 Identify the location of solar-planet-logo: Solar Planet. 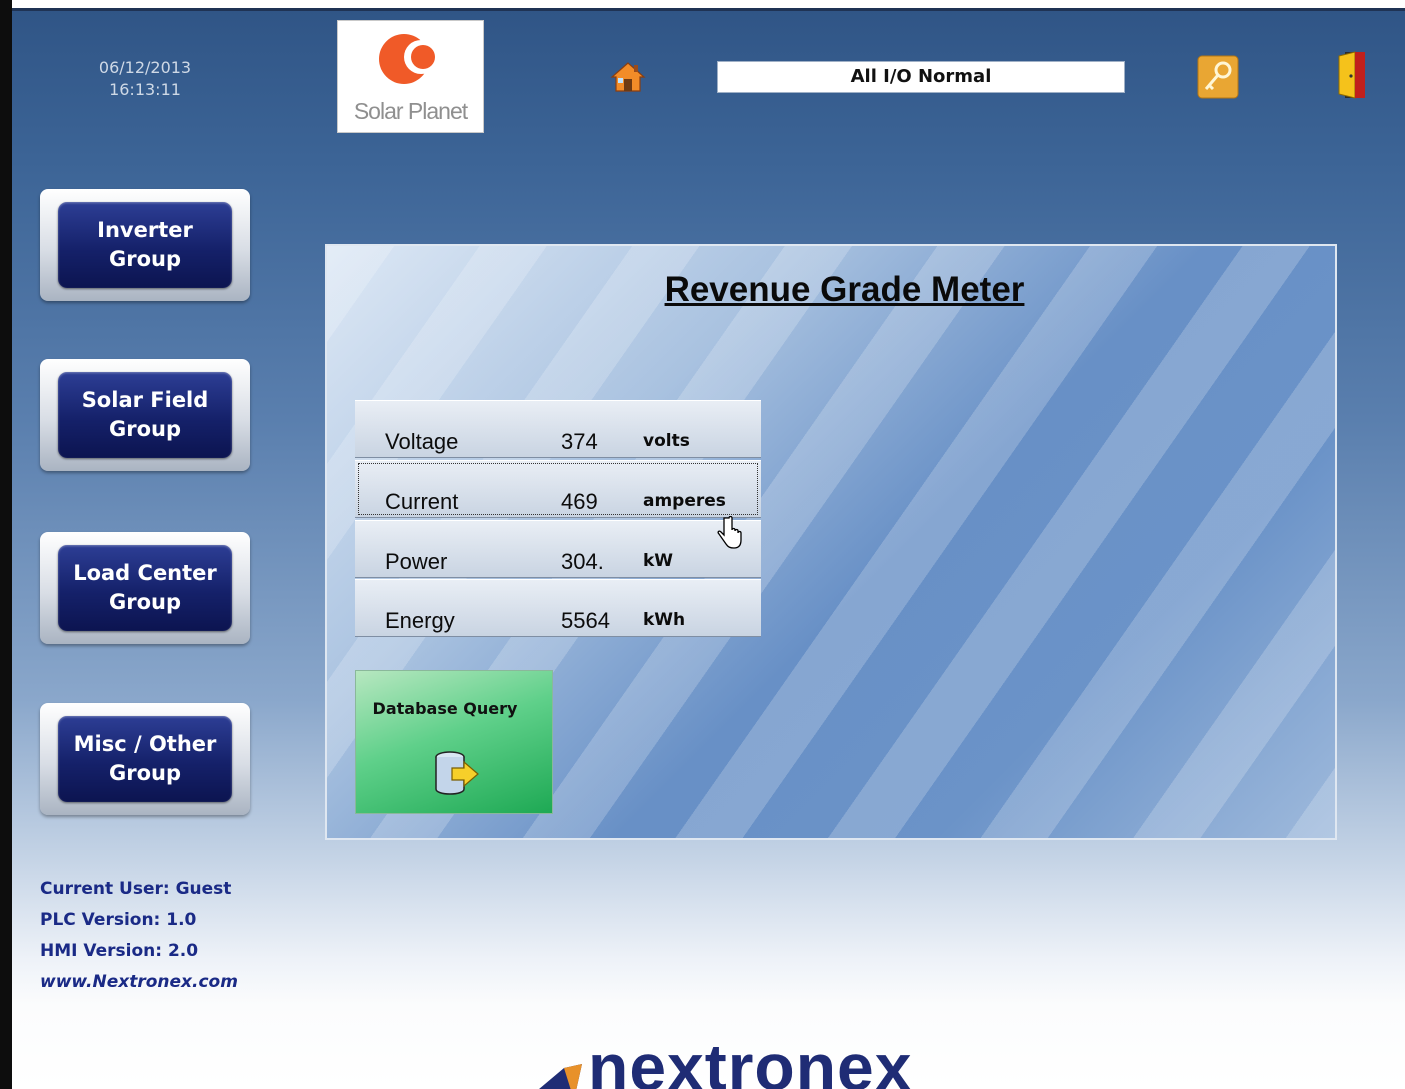
(410, 76).